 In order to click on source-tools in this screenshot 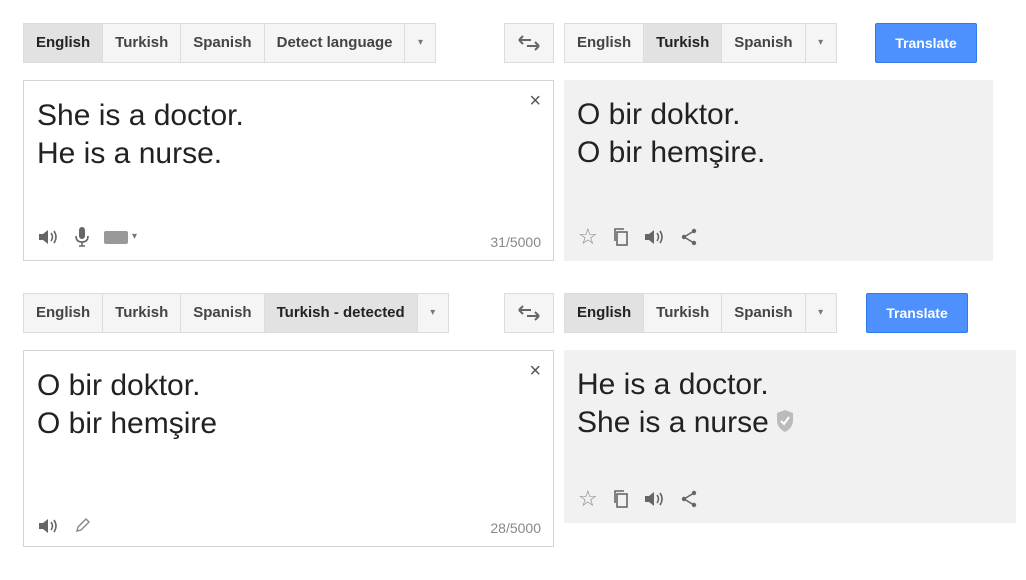, I will do `click(64, 526)`.